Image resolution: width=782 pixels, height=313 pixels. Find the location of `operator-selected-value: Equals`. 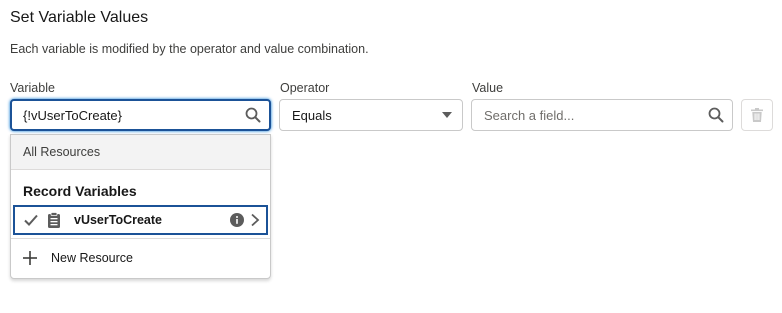

operator-selected-value: Equals is located at coordinates (312, 115).